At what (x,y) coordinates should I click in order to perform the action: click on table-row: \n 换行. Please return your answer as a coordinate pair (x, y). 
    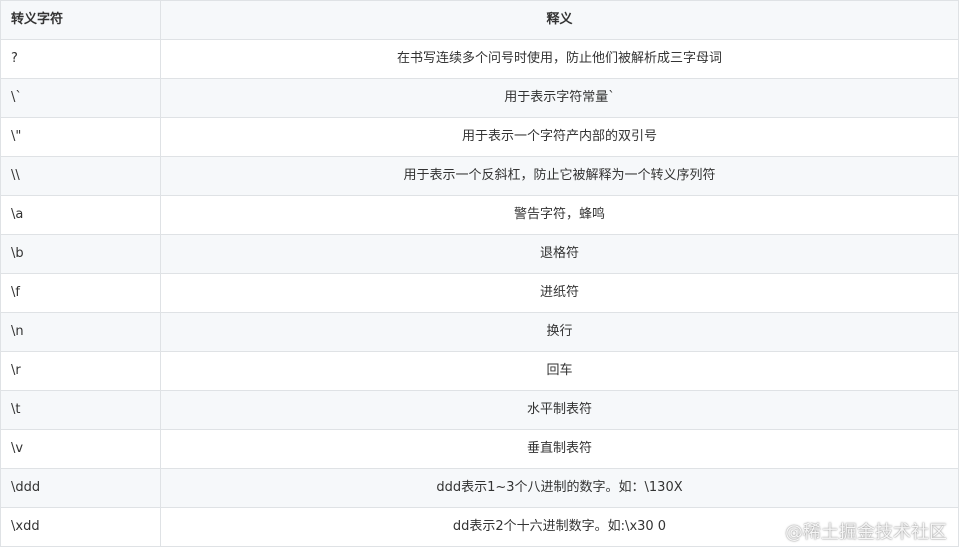
    Looking at the image, I should click on (479, 332).